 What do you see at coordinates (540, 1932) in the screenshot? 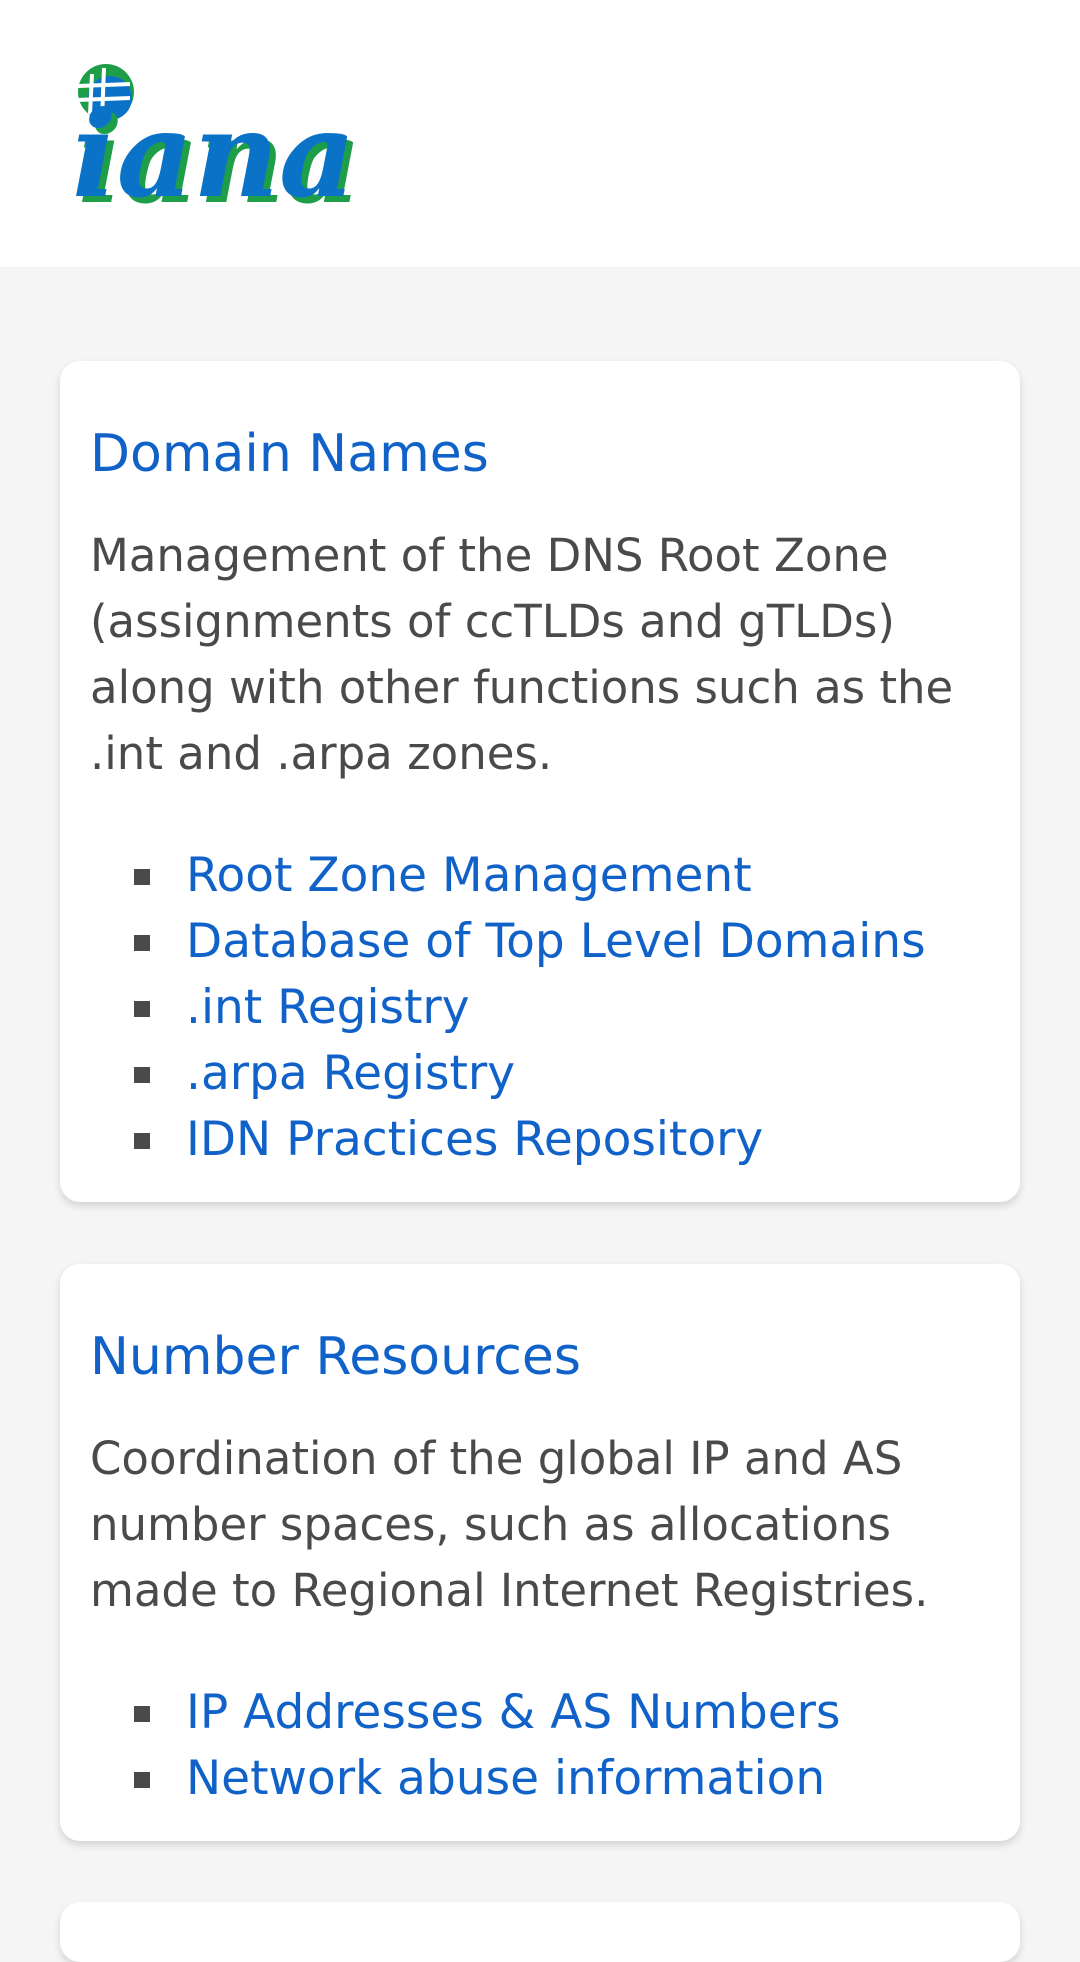
I see `next-section-card` at bounding box center [540, 1932].